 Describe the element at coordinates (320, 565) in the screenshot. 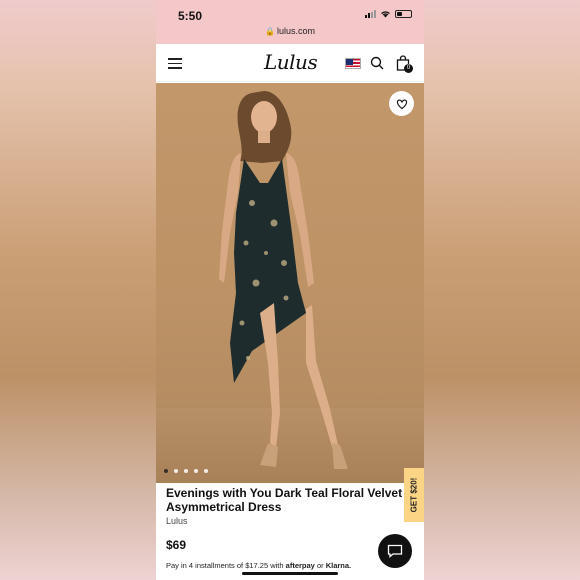

I see `installments-or: or` at that location.